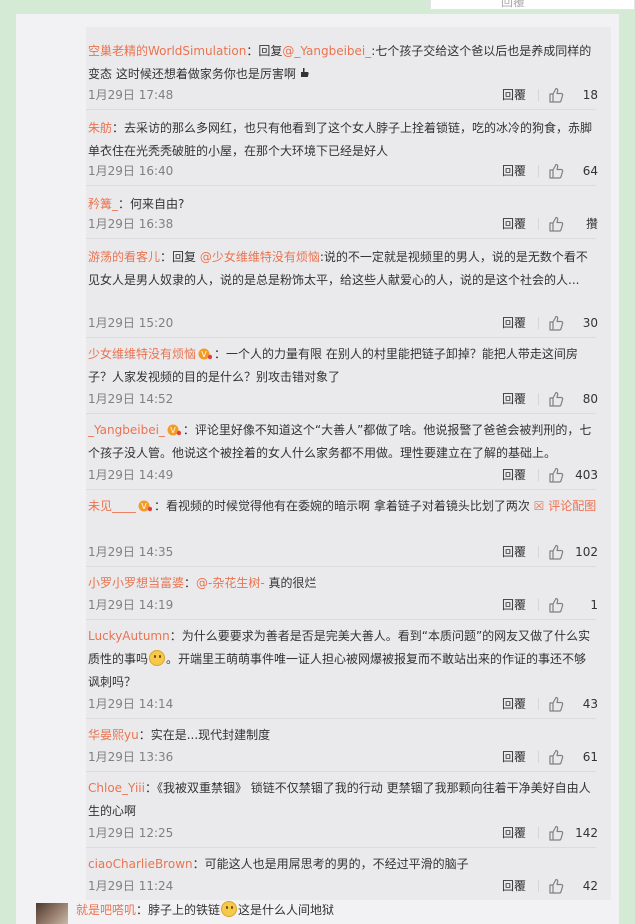 This screenshot has width=635, height=924. I want to click on like-count: 18, so click(590, 95).